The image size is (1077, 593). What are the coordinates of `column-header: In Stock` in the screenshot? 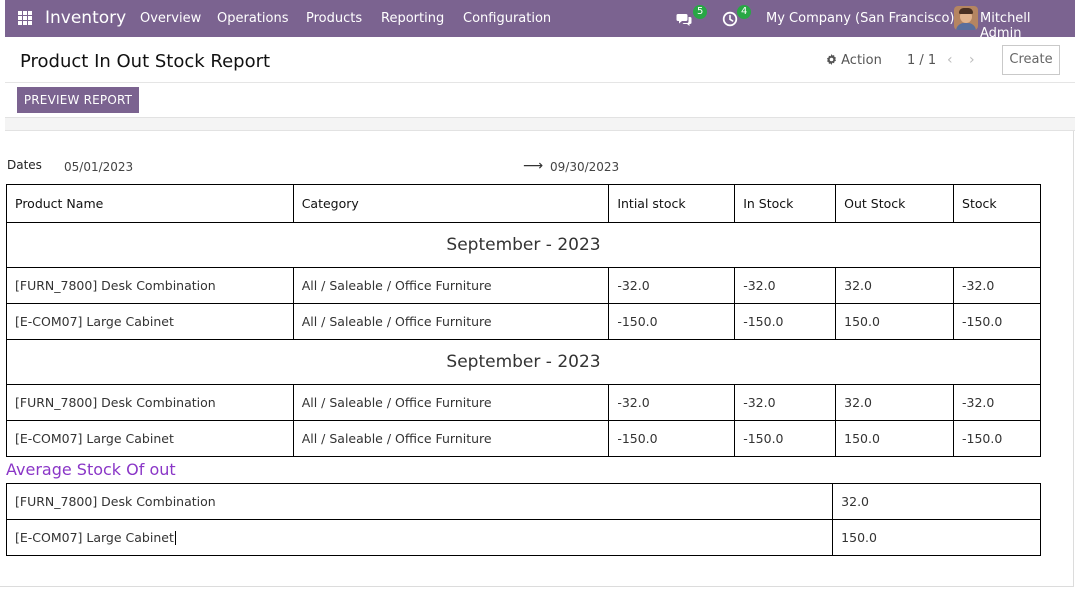 It's located at (785, 203).